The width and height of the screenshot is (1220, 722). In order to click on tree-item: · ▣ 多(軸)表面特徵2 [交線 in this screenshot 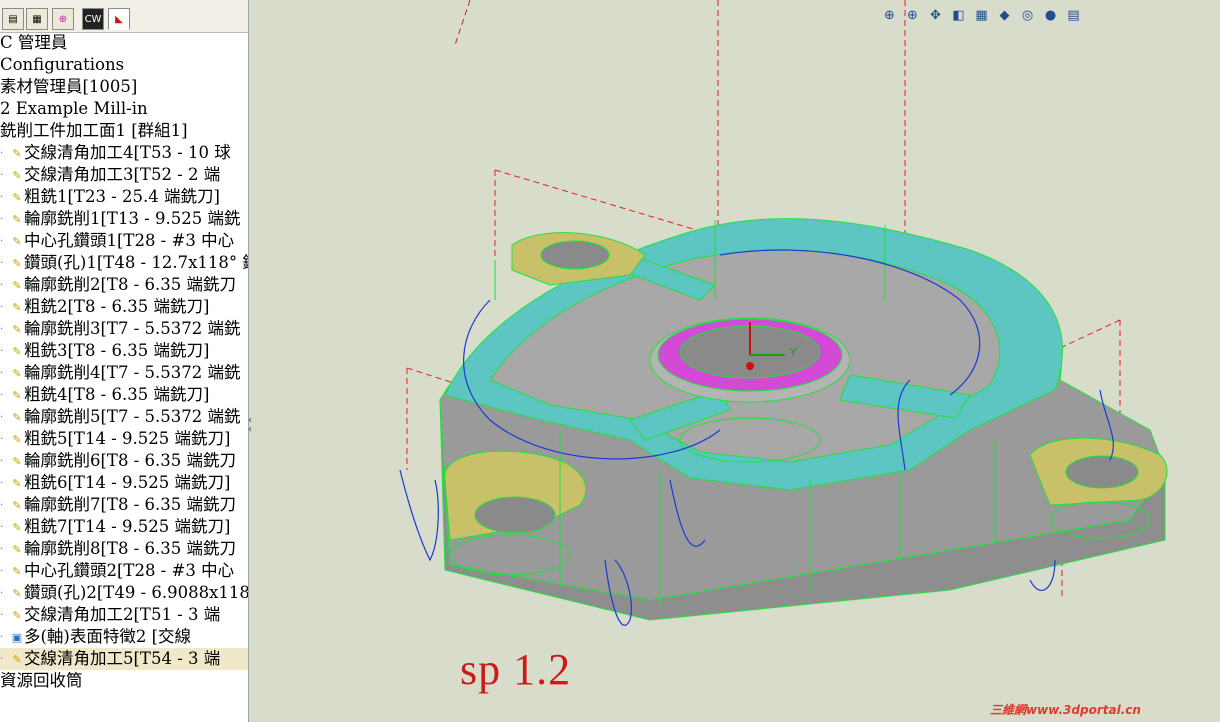, I will do `click(124, 637)`.